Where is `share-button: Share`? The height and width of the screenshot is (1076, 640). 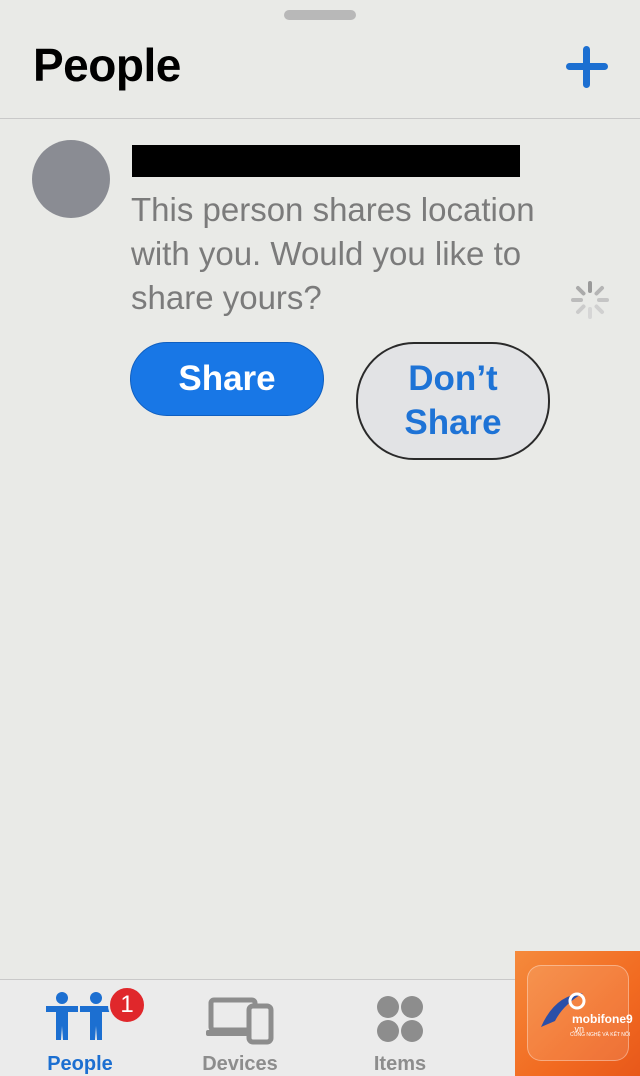 share-button: Share is located at coordinates (227, 379).